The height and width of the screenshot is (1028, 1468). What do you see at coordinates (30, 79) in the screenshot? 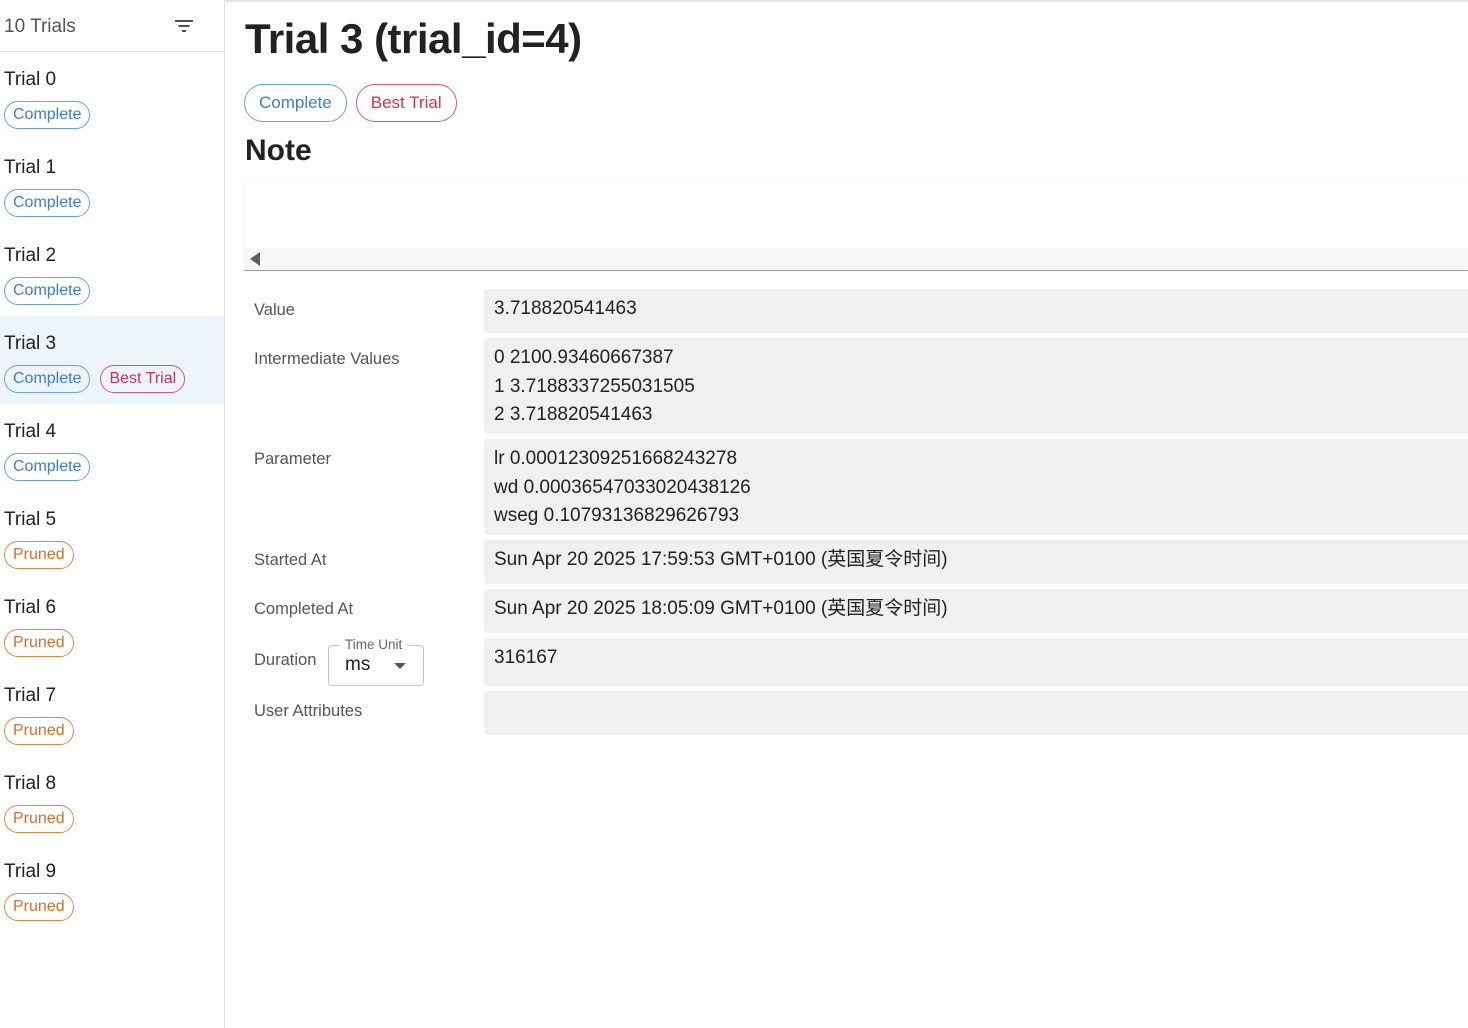
I see `trial-name: Trial 0` at bounding box center [30, 79].